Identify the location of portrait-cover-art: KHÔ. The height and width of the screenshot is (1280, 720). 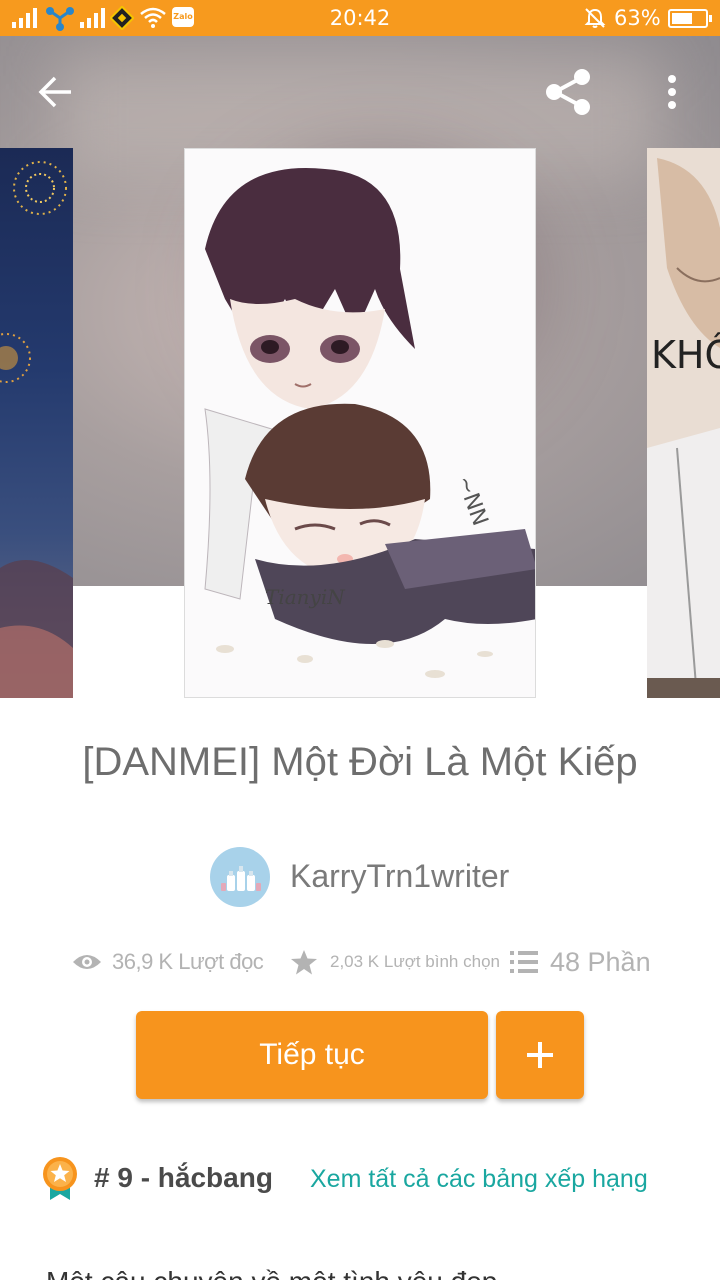
(683, 423).